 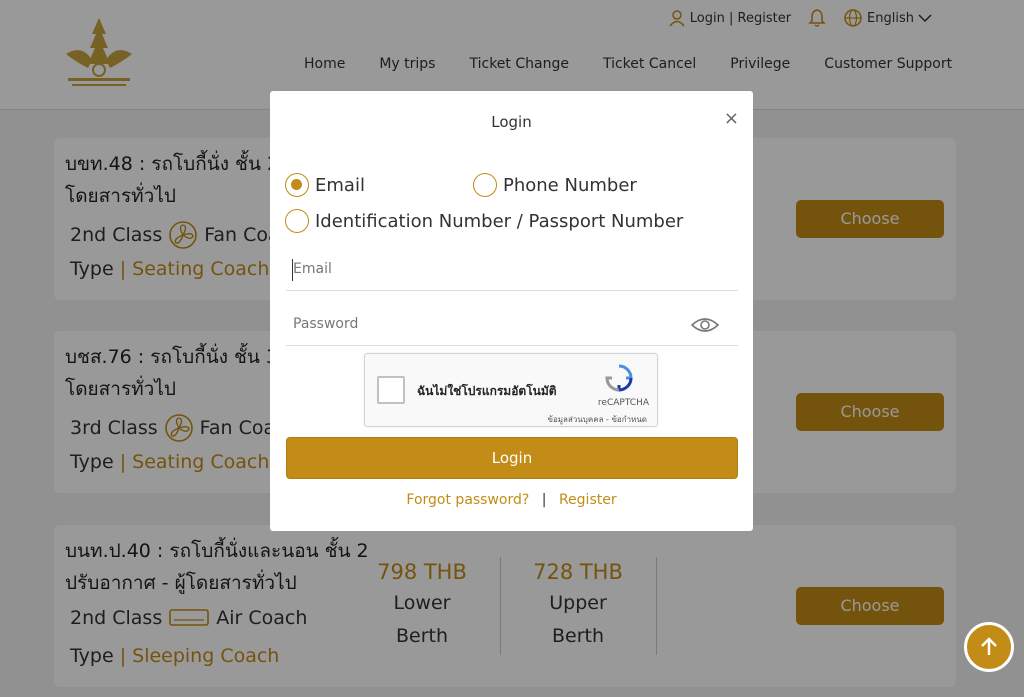 I want to click on radio-label: Identification Number / Passport Number, so click(x=499, y=221).